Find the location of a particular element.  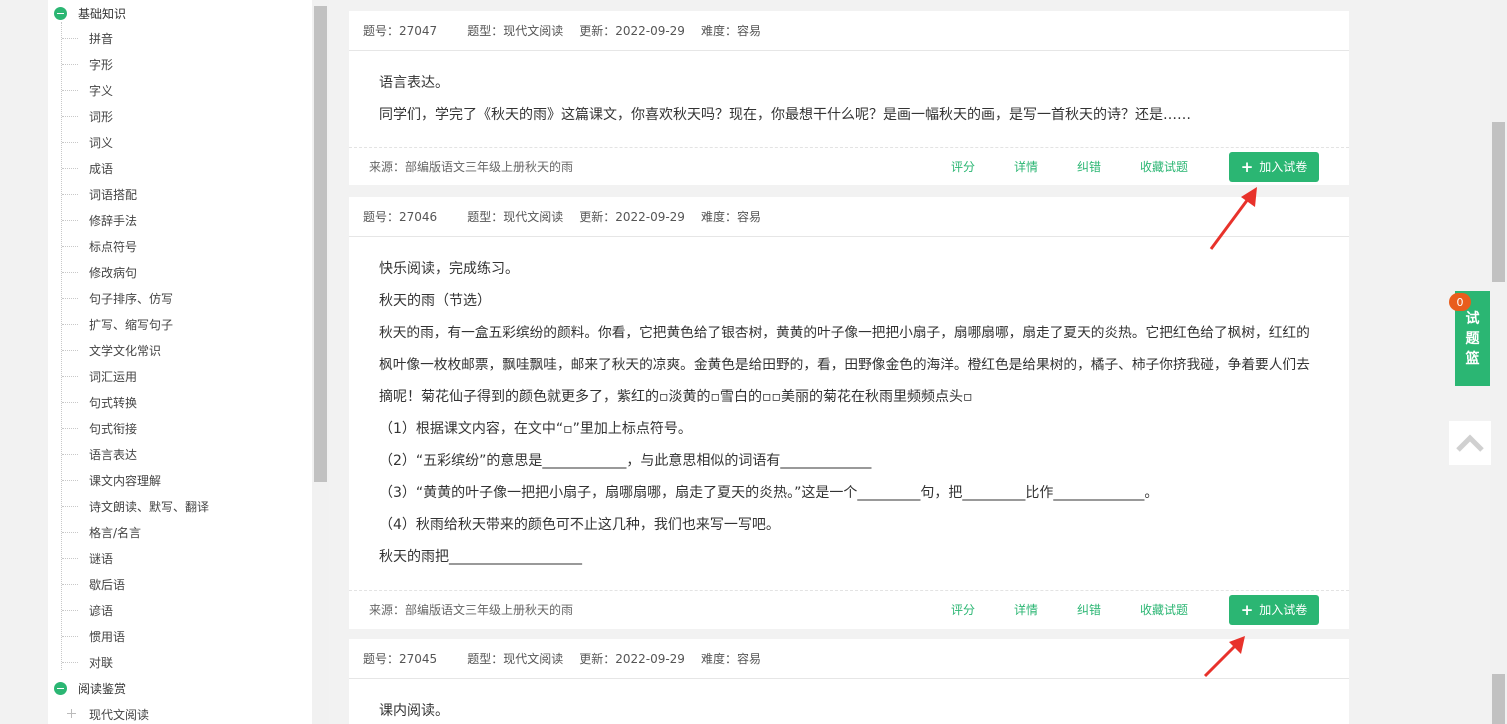

tree-item-label: 词汇运用 is located at coordinates (113, 376).